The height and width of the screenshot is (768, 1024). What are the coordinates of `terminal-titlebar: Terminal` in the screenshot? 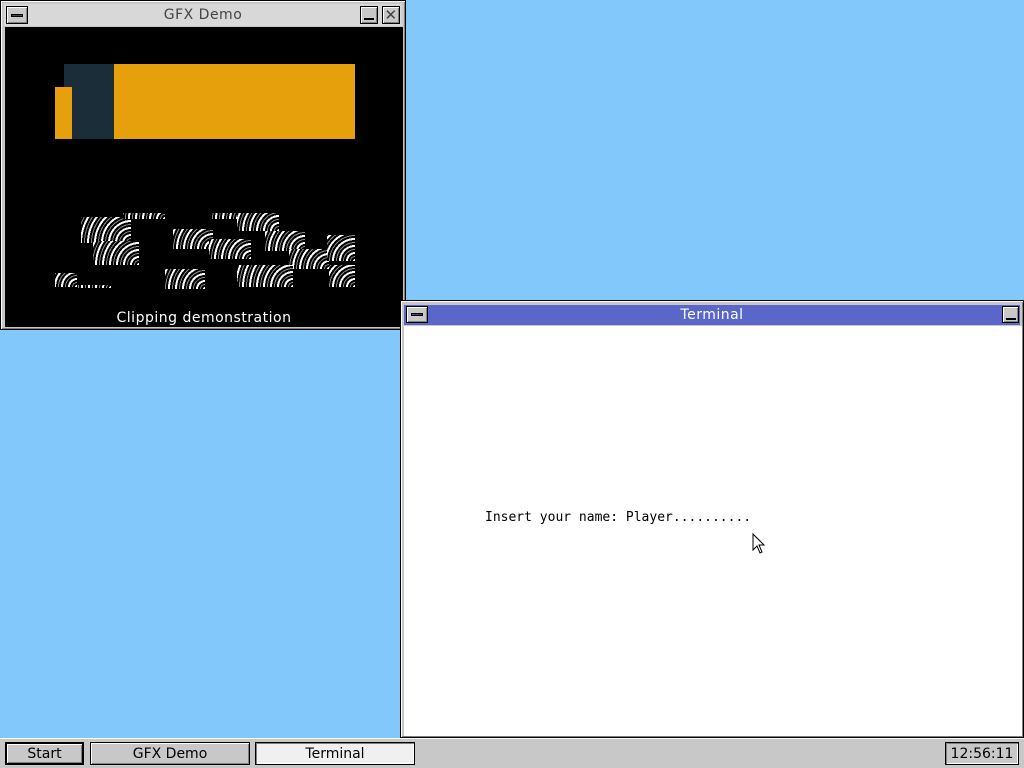 It's located at (712, 315).